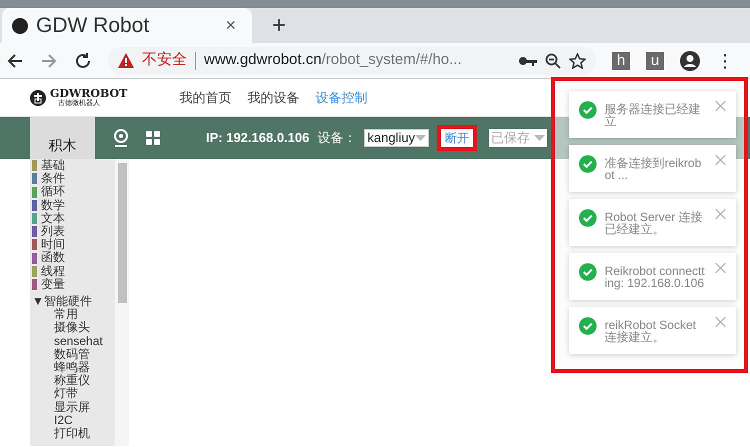  I want to click on category-item: 变量, so click(72, 285).